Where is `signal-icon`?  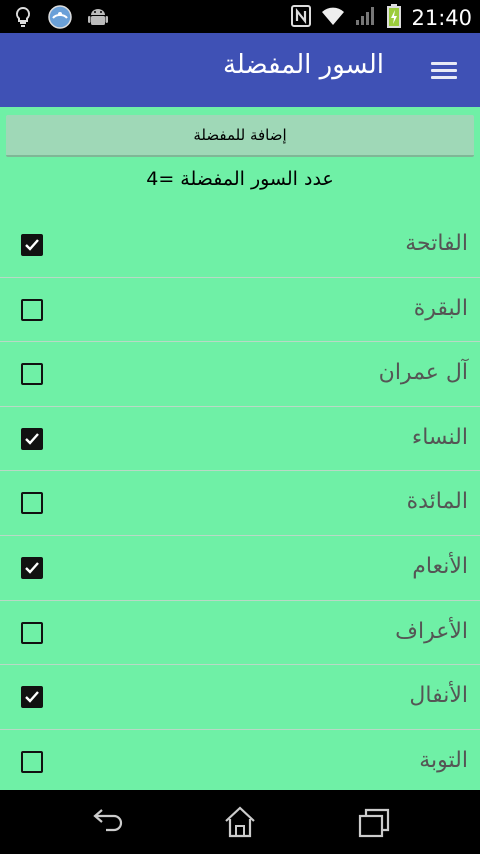 signal-icon is located at coordinates (366, 18).